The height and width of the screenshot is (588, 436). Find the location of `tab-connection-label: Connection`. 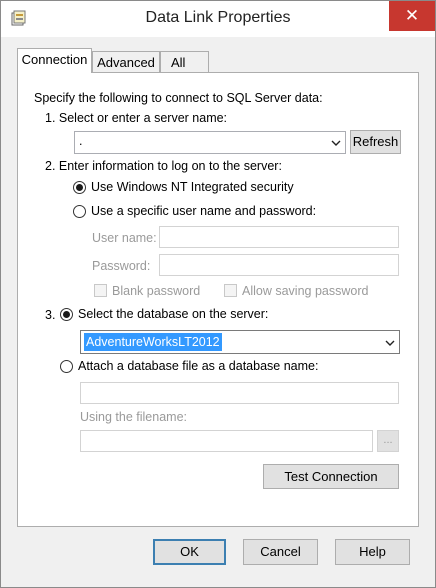

tab-connection-label: Connection is located at coordinates (54, 59).